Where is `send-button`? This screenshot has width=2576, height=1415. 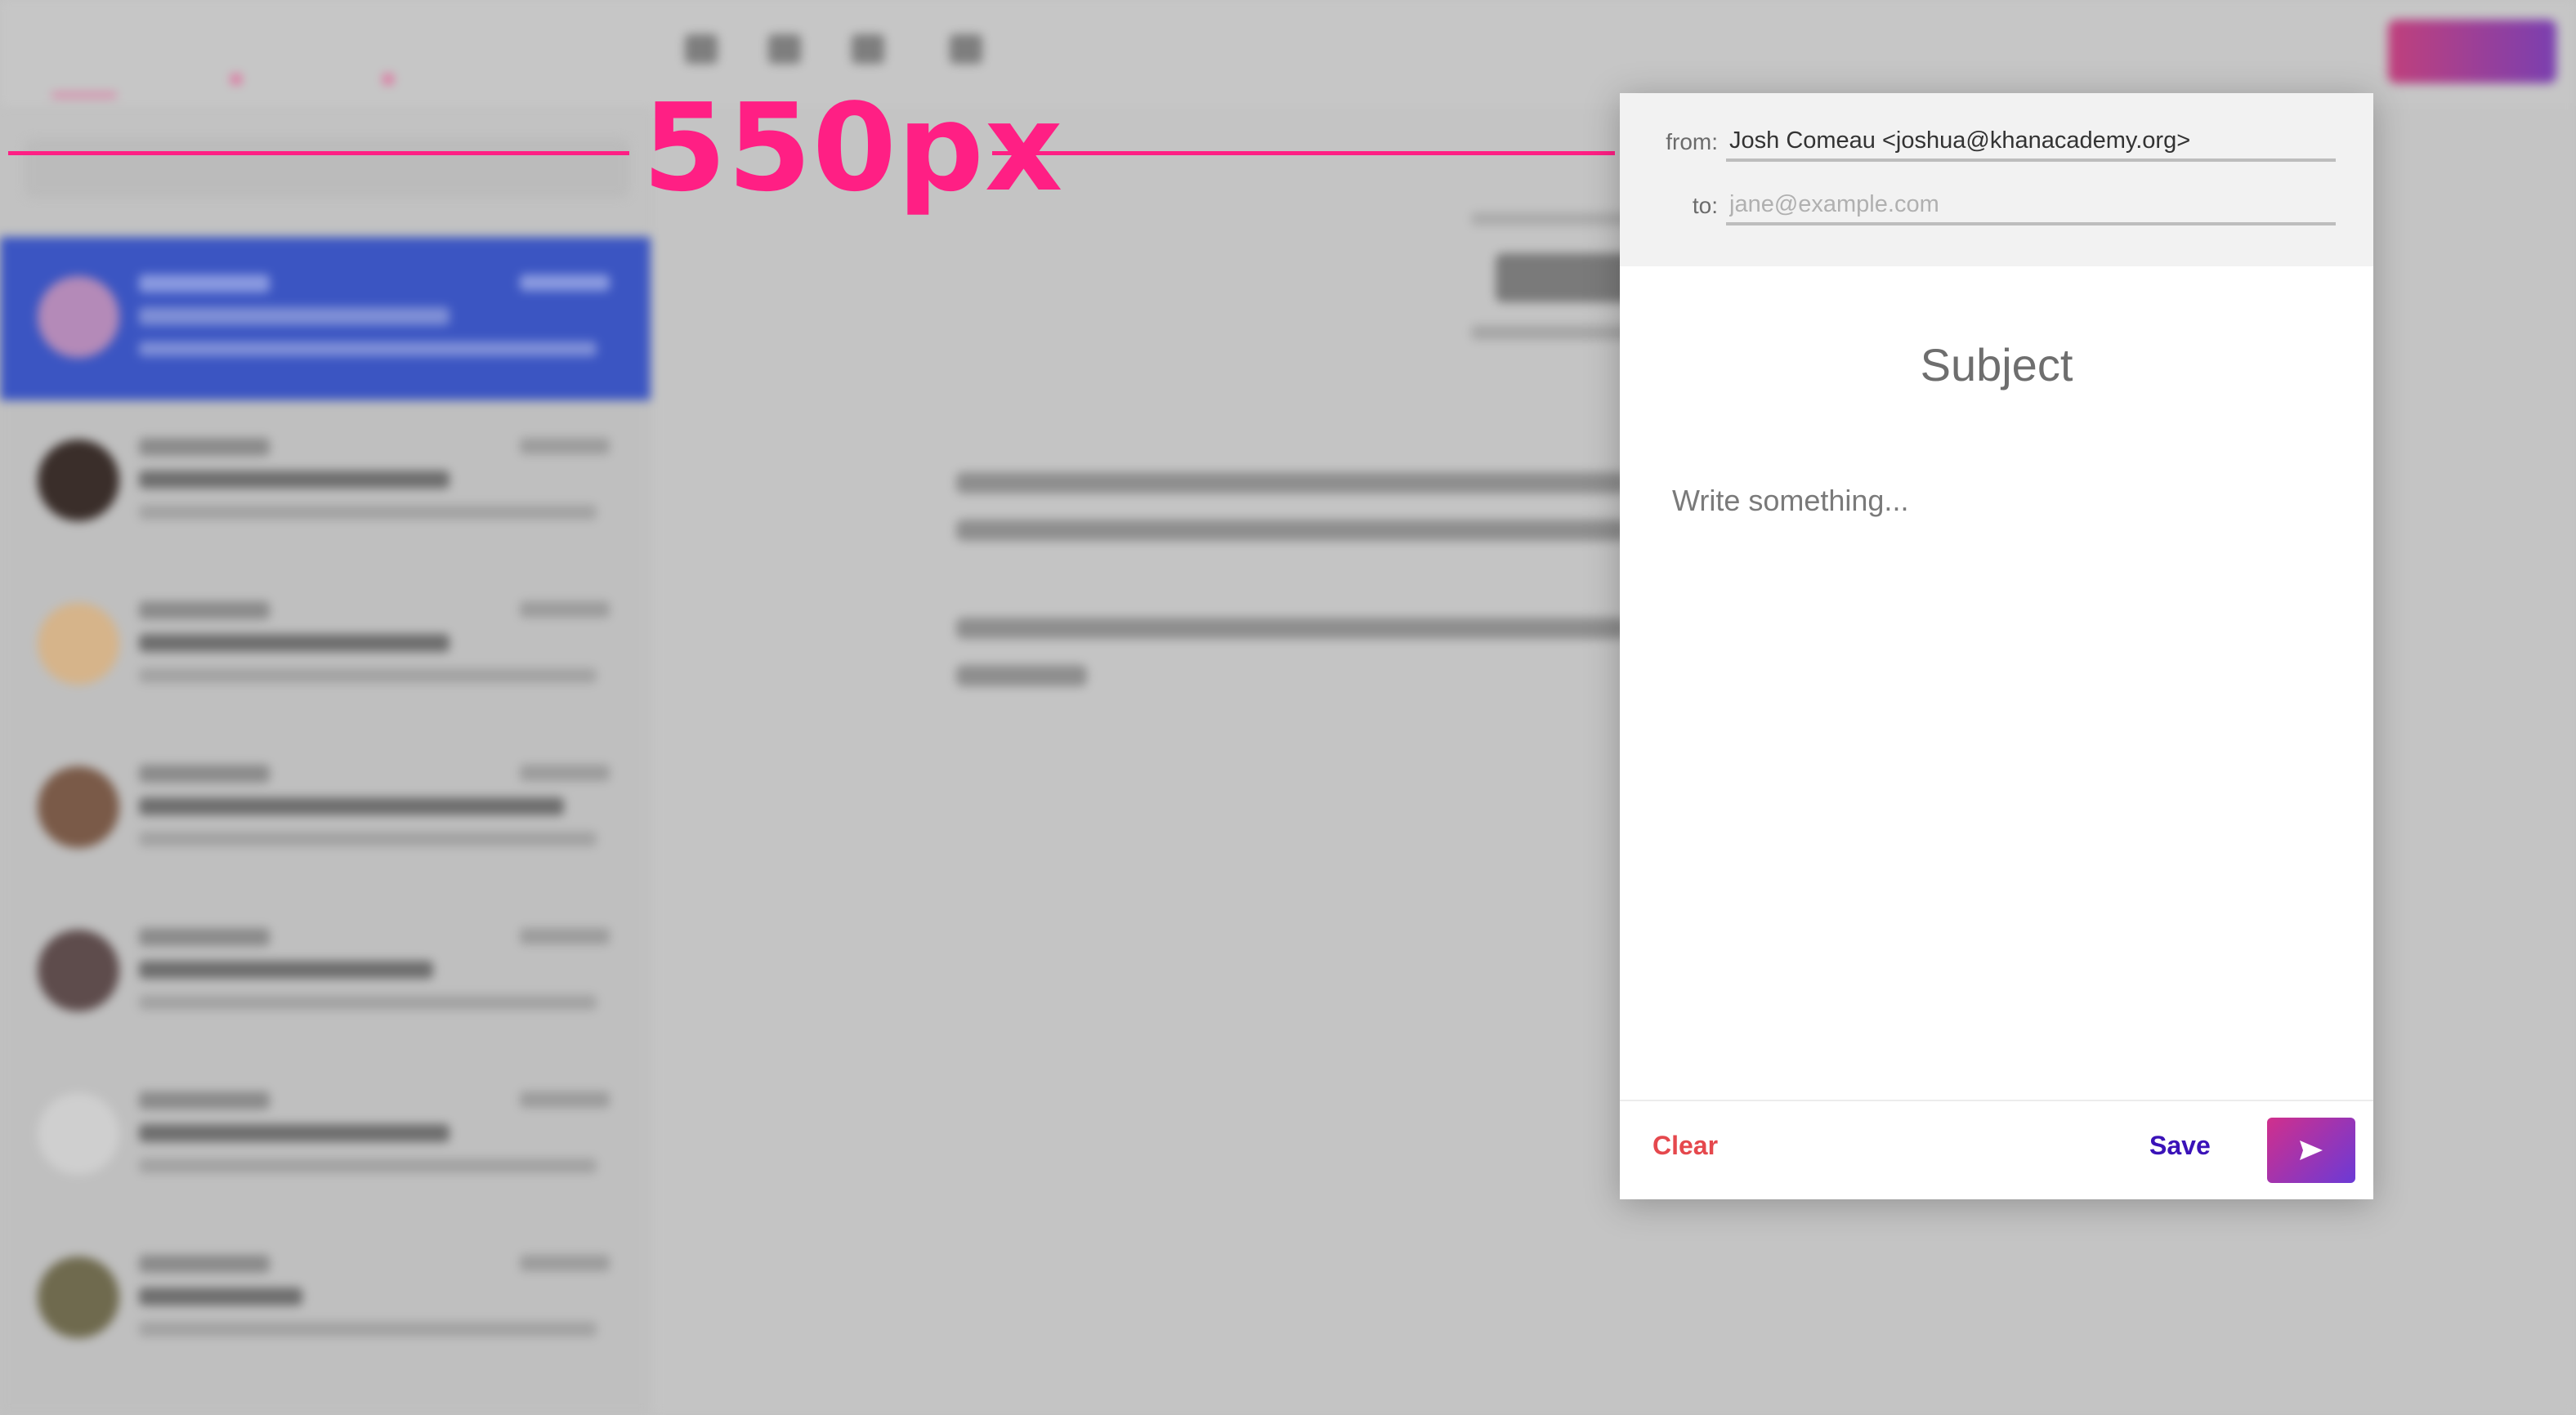
send-button is located at coordinates (2311, 1150).